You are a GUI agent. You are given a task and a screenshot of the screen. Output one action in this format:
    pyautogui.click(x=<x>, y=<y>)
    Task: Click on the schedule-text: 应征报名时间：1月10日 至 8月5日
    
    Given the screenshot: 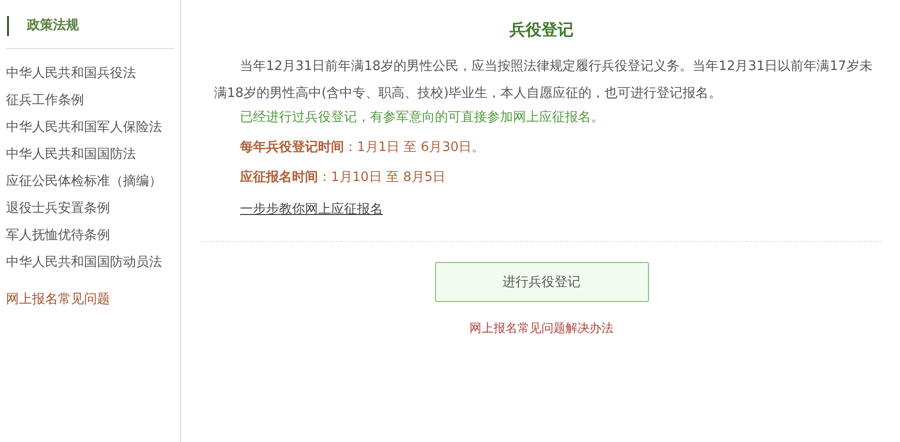 What is the action you would take?
    pyautogui.click(x=343, y=178)
    